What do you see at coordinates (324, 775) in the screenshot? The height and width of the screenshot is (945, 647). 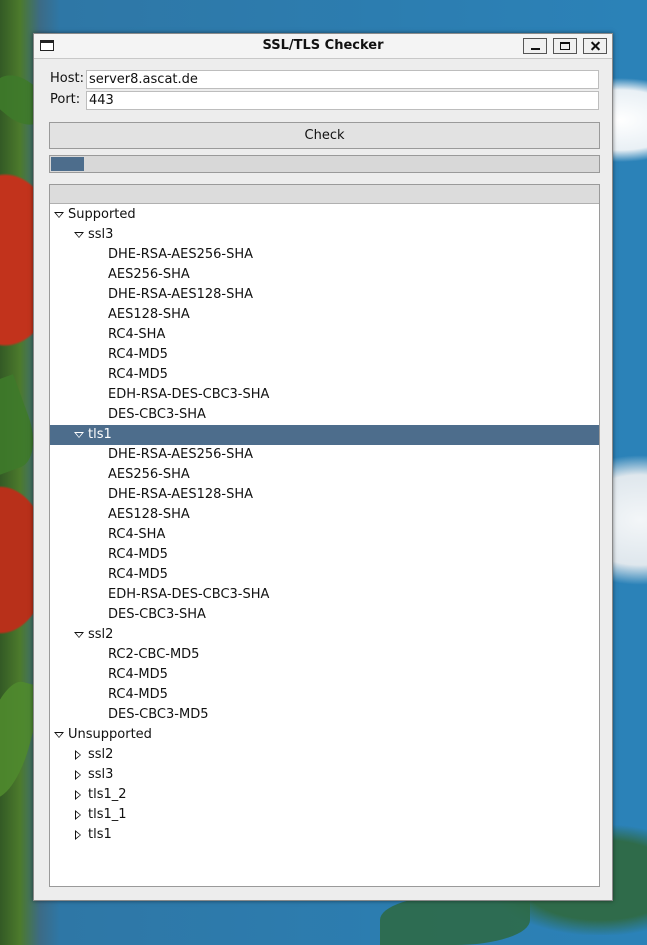 I see `tree-node-unsupported-ssl3: ssl3` at bounding box center [324, 775].